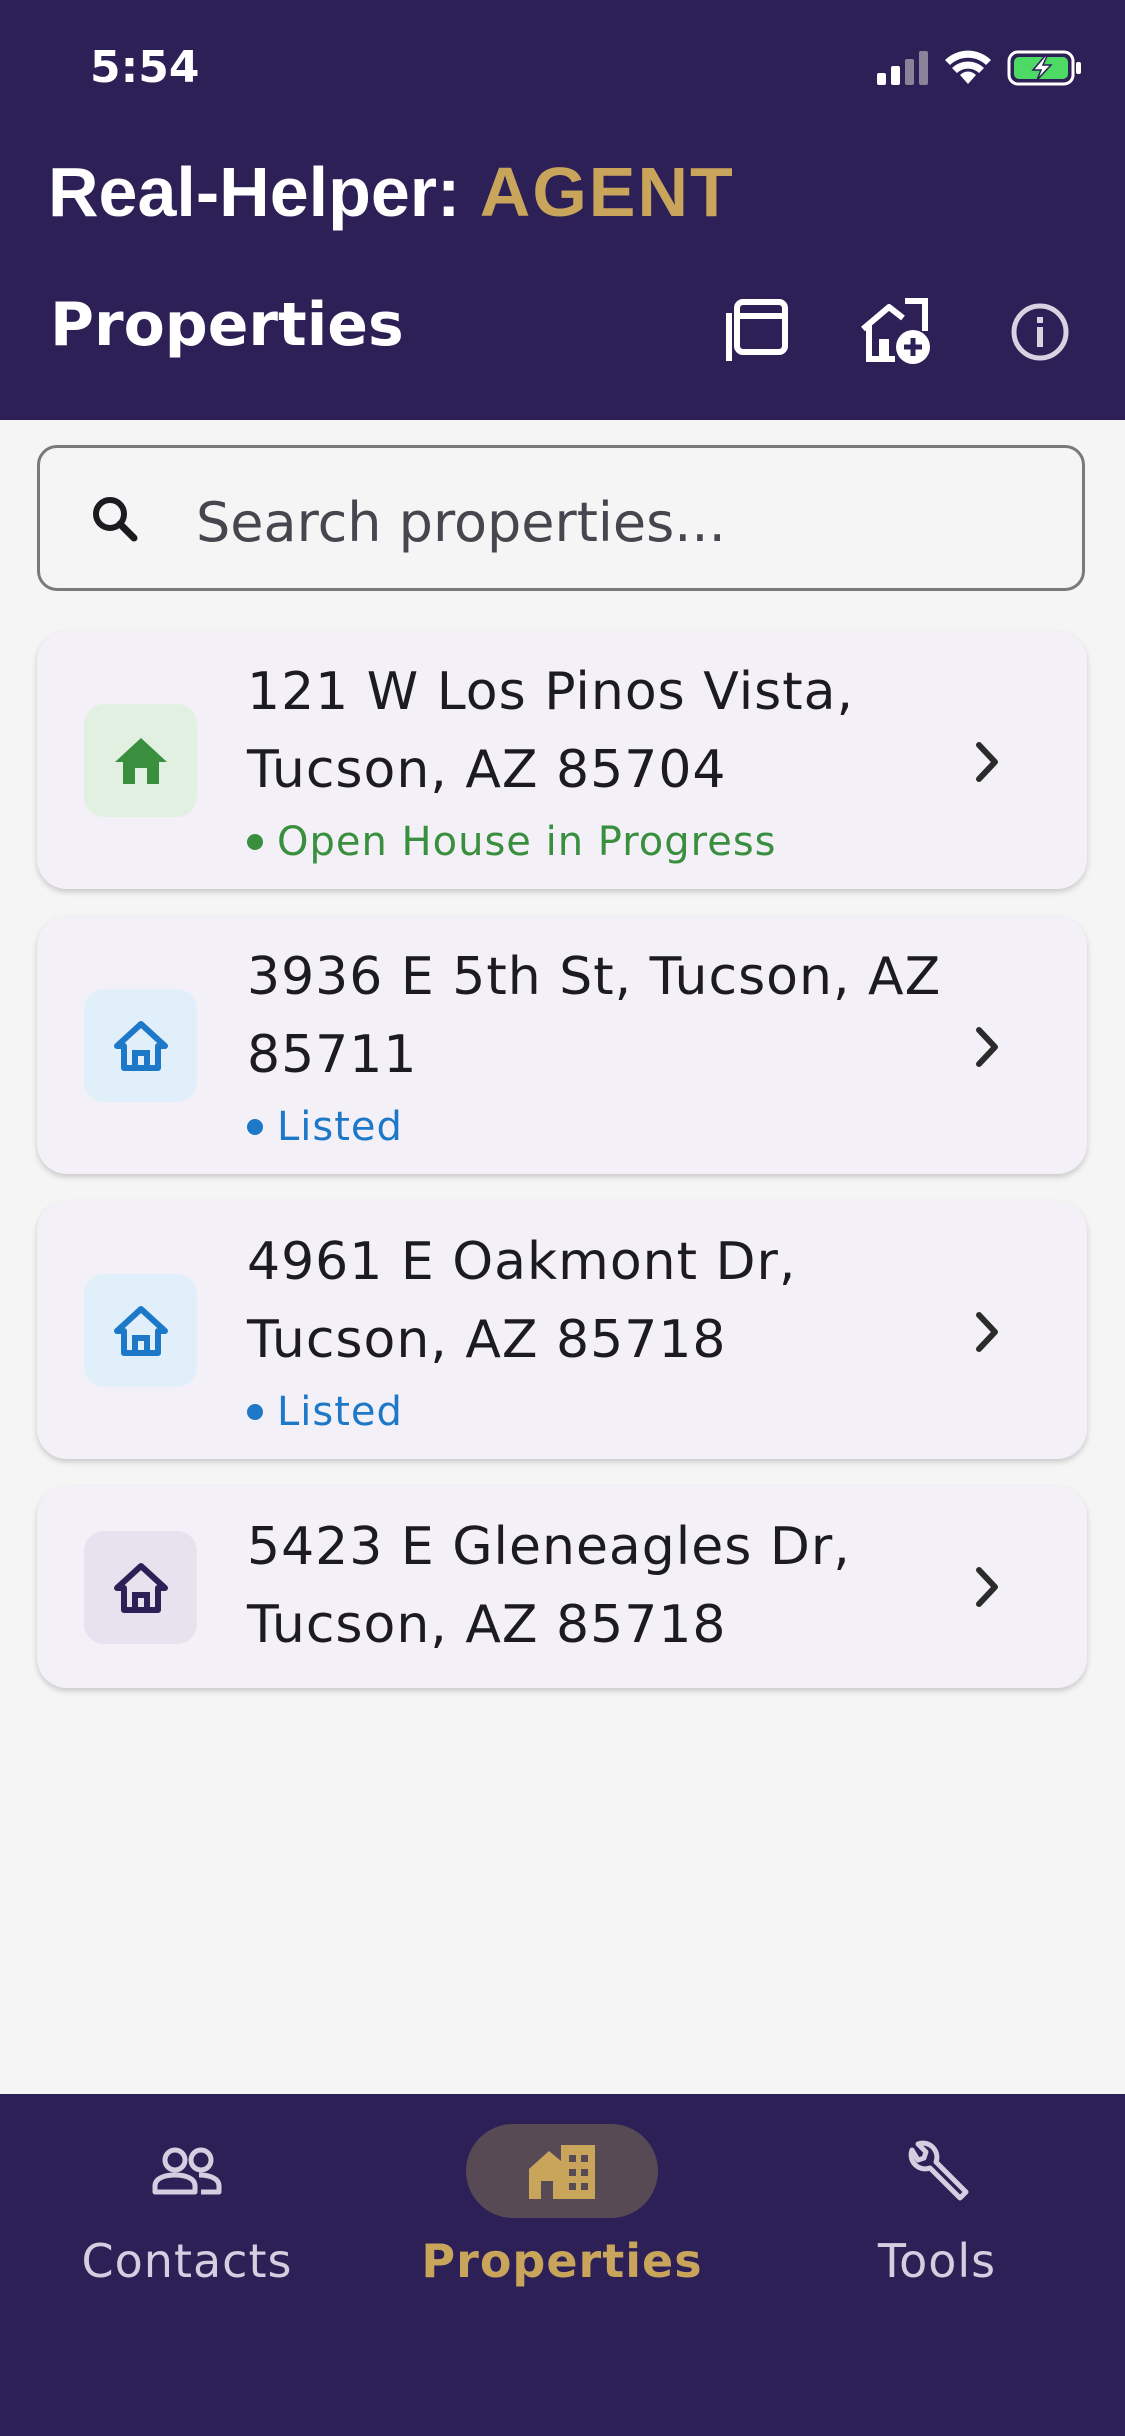 Image resolution: width=1125 pixels, height=2436 pixels. I want to click on app-name: Real-Helper:, so click(254, 192).